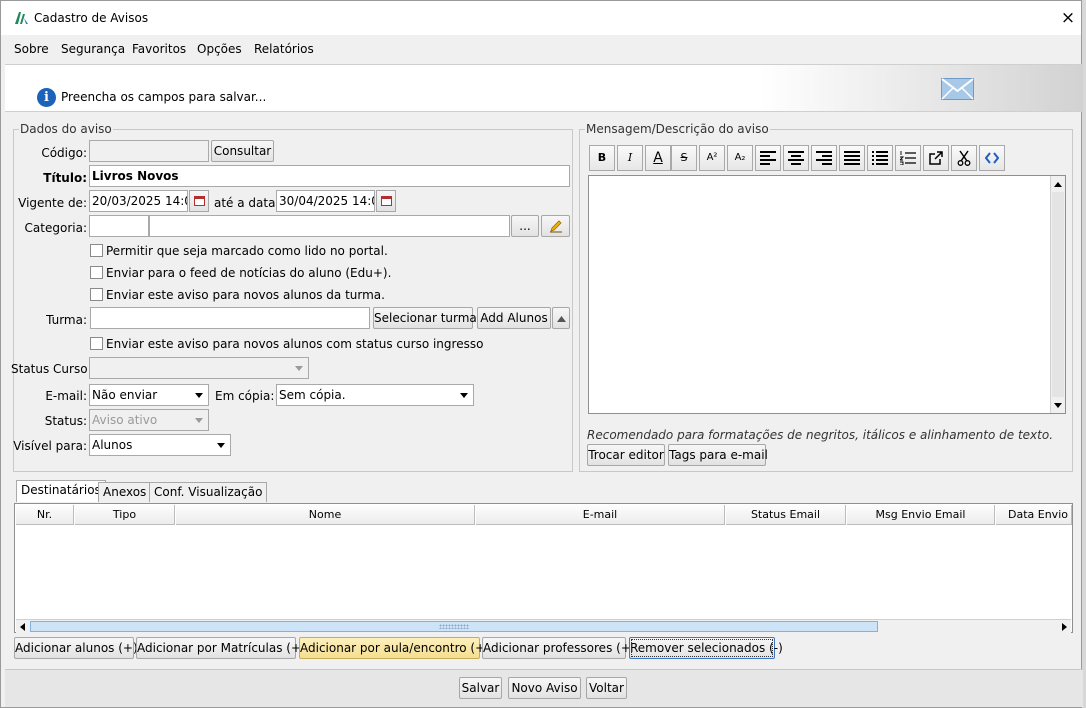 This screenshot has height=708, width=1086. Describe the element at coordinates (1068, 18) in the screenshot. I see `close-icon: ×` at that location.